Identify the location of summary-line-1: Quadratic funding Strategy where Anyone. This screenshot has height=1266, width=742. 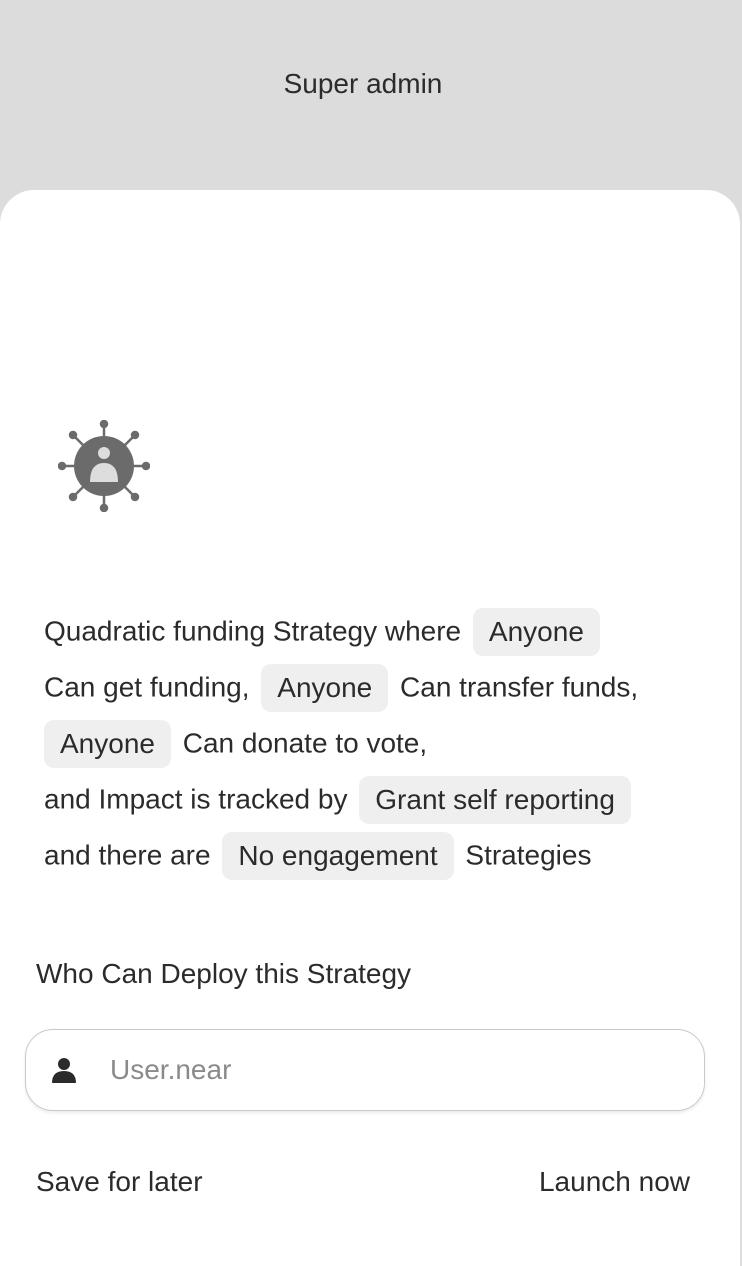
(384, 630).